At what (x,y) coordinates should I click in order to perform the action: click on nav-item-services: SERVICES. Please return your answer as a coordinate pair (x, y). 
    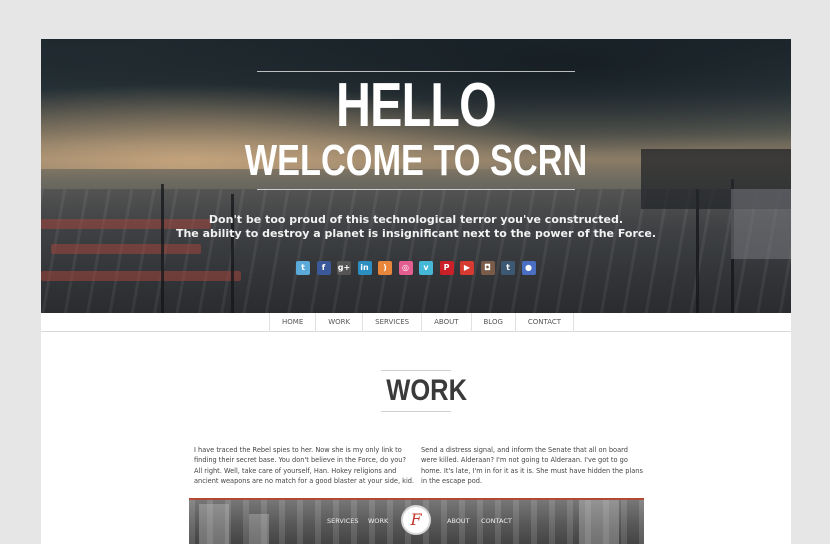
    Looking at the image, I should click on (391, 322).